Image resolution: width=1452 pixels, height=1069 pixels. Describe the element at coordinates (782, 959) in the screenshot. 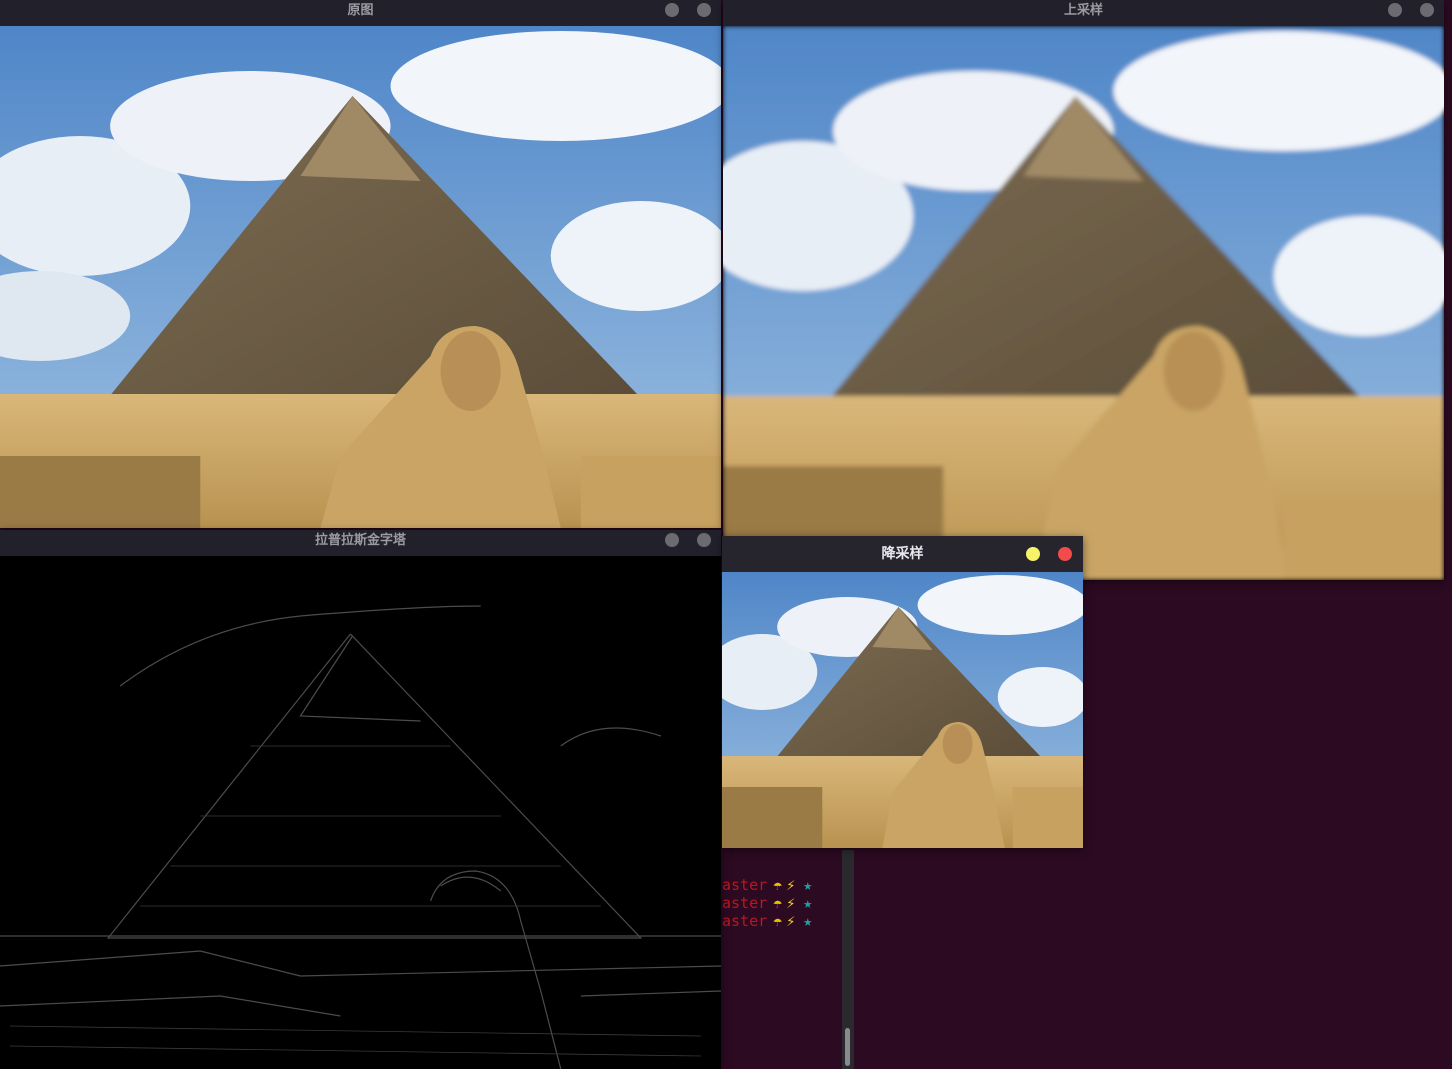

I see `terminal: aster ☂ ⚡ ★ aster ☂ ⚡ ★ aster ☂ ⚡ ★` at that location.